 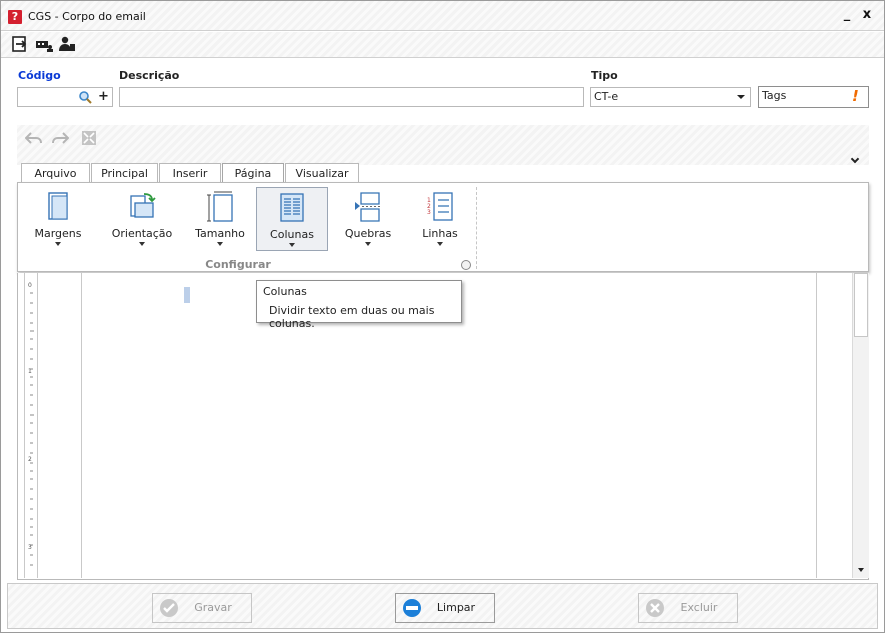 What do you see at coordinates (860, 425) in the screenshot?
I see `vertical-scrollbar` at bounding box center [860, 425].